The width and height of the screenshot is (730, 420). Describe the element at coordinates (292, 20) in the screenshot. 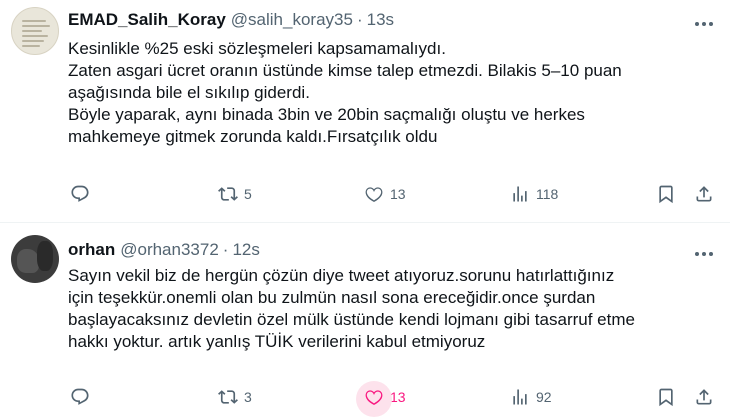

I see `user-handle: @salih_koray35` at that location.